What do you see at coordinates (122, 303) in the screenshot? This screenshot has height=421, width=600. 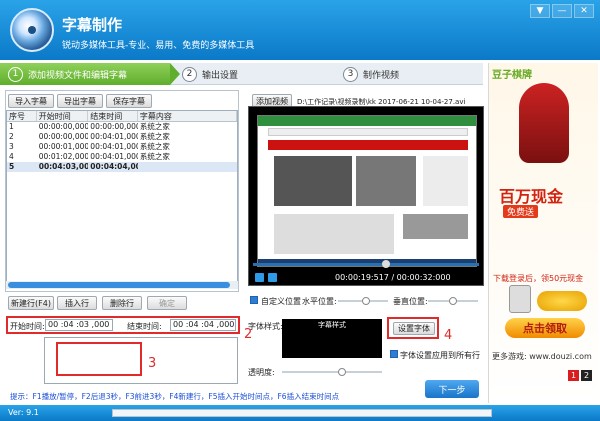 I see `delete-row-button: 删除行` at bounding box center [122, 303].